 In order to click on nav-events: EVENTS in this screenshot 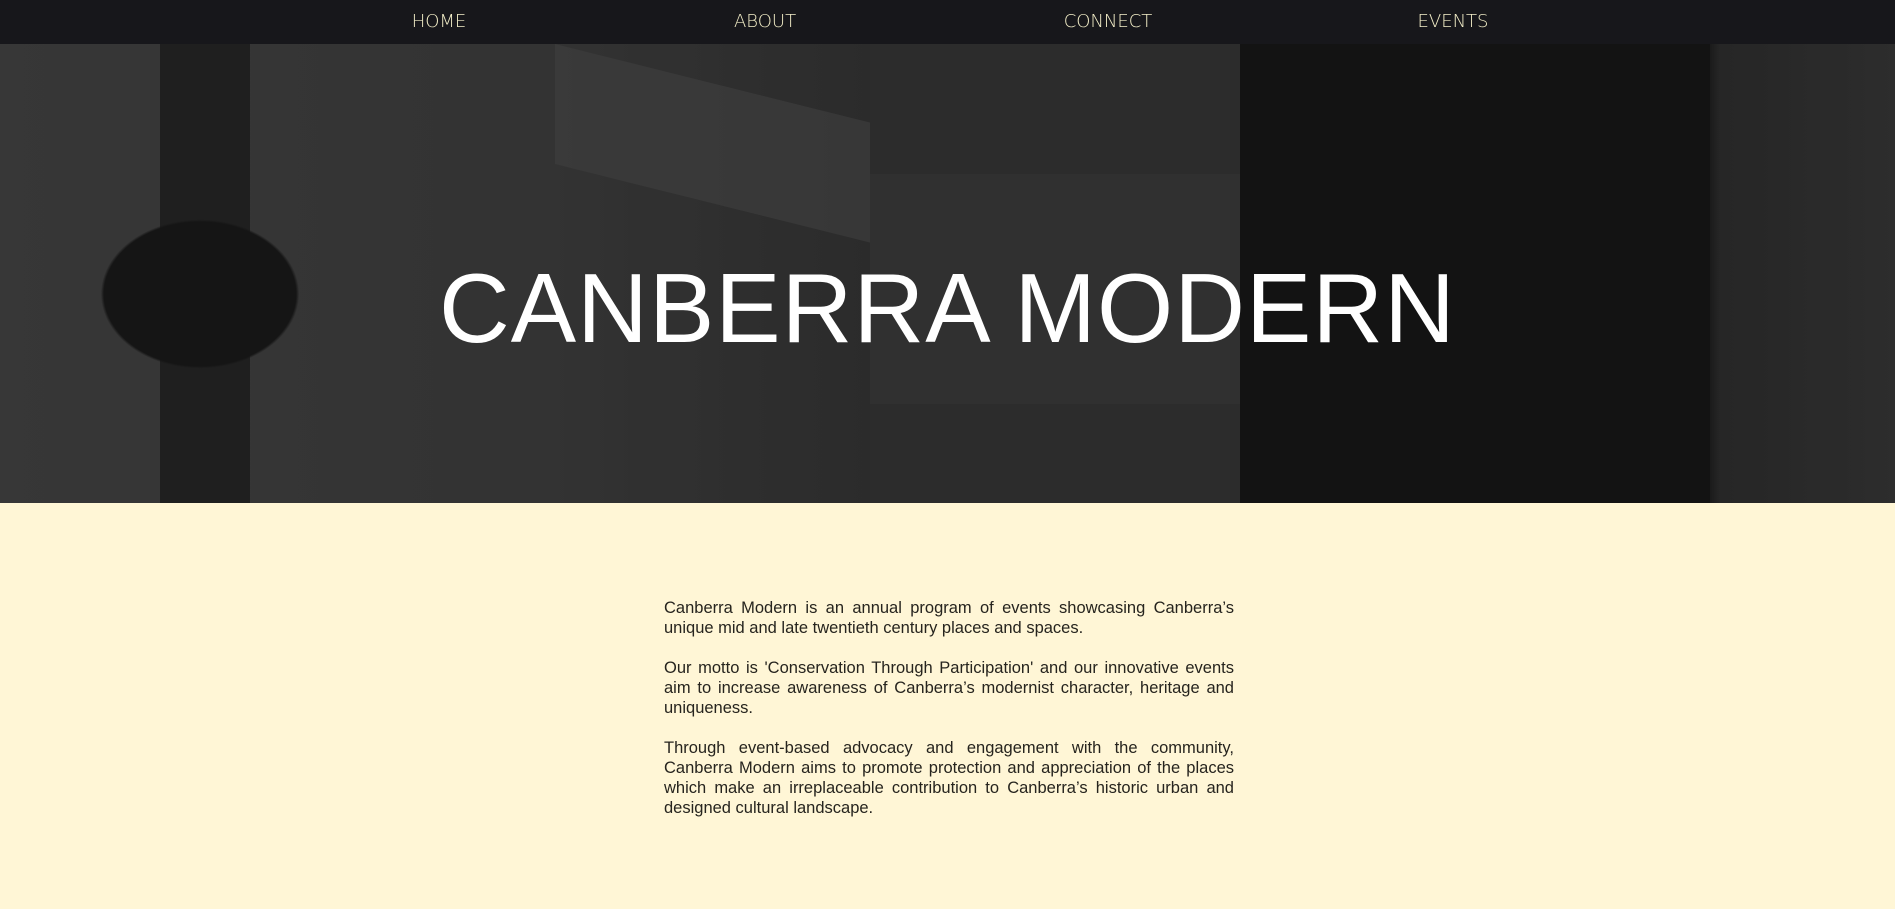, I will do `click(1453, 21)`.